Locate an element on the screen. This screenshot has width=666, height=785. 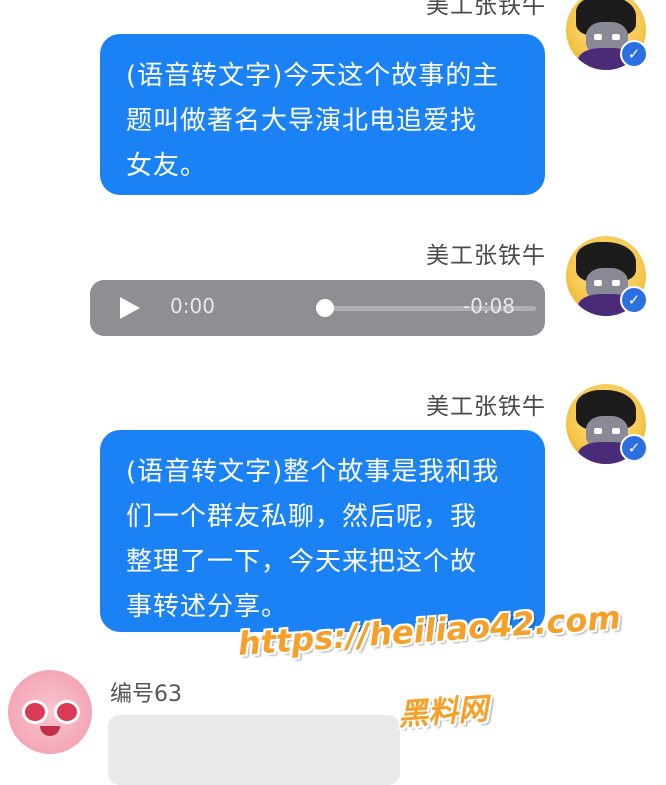
voice-elapsed-time: 0:00 is located at coordinates (192, 306).